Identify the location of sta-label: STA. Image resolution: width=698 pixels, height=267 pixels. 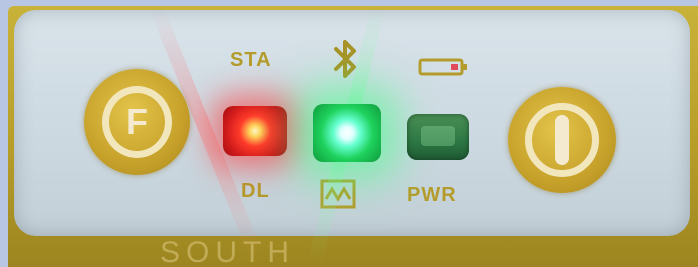
(251, 60).